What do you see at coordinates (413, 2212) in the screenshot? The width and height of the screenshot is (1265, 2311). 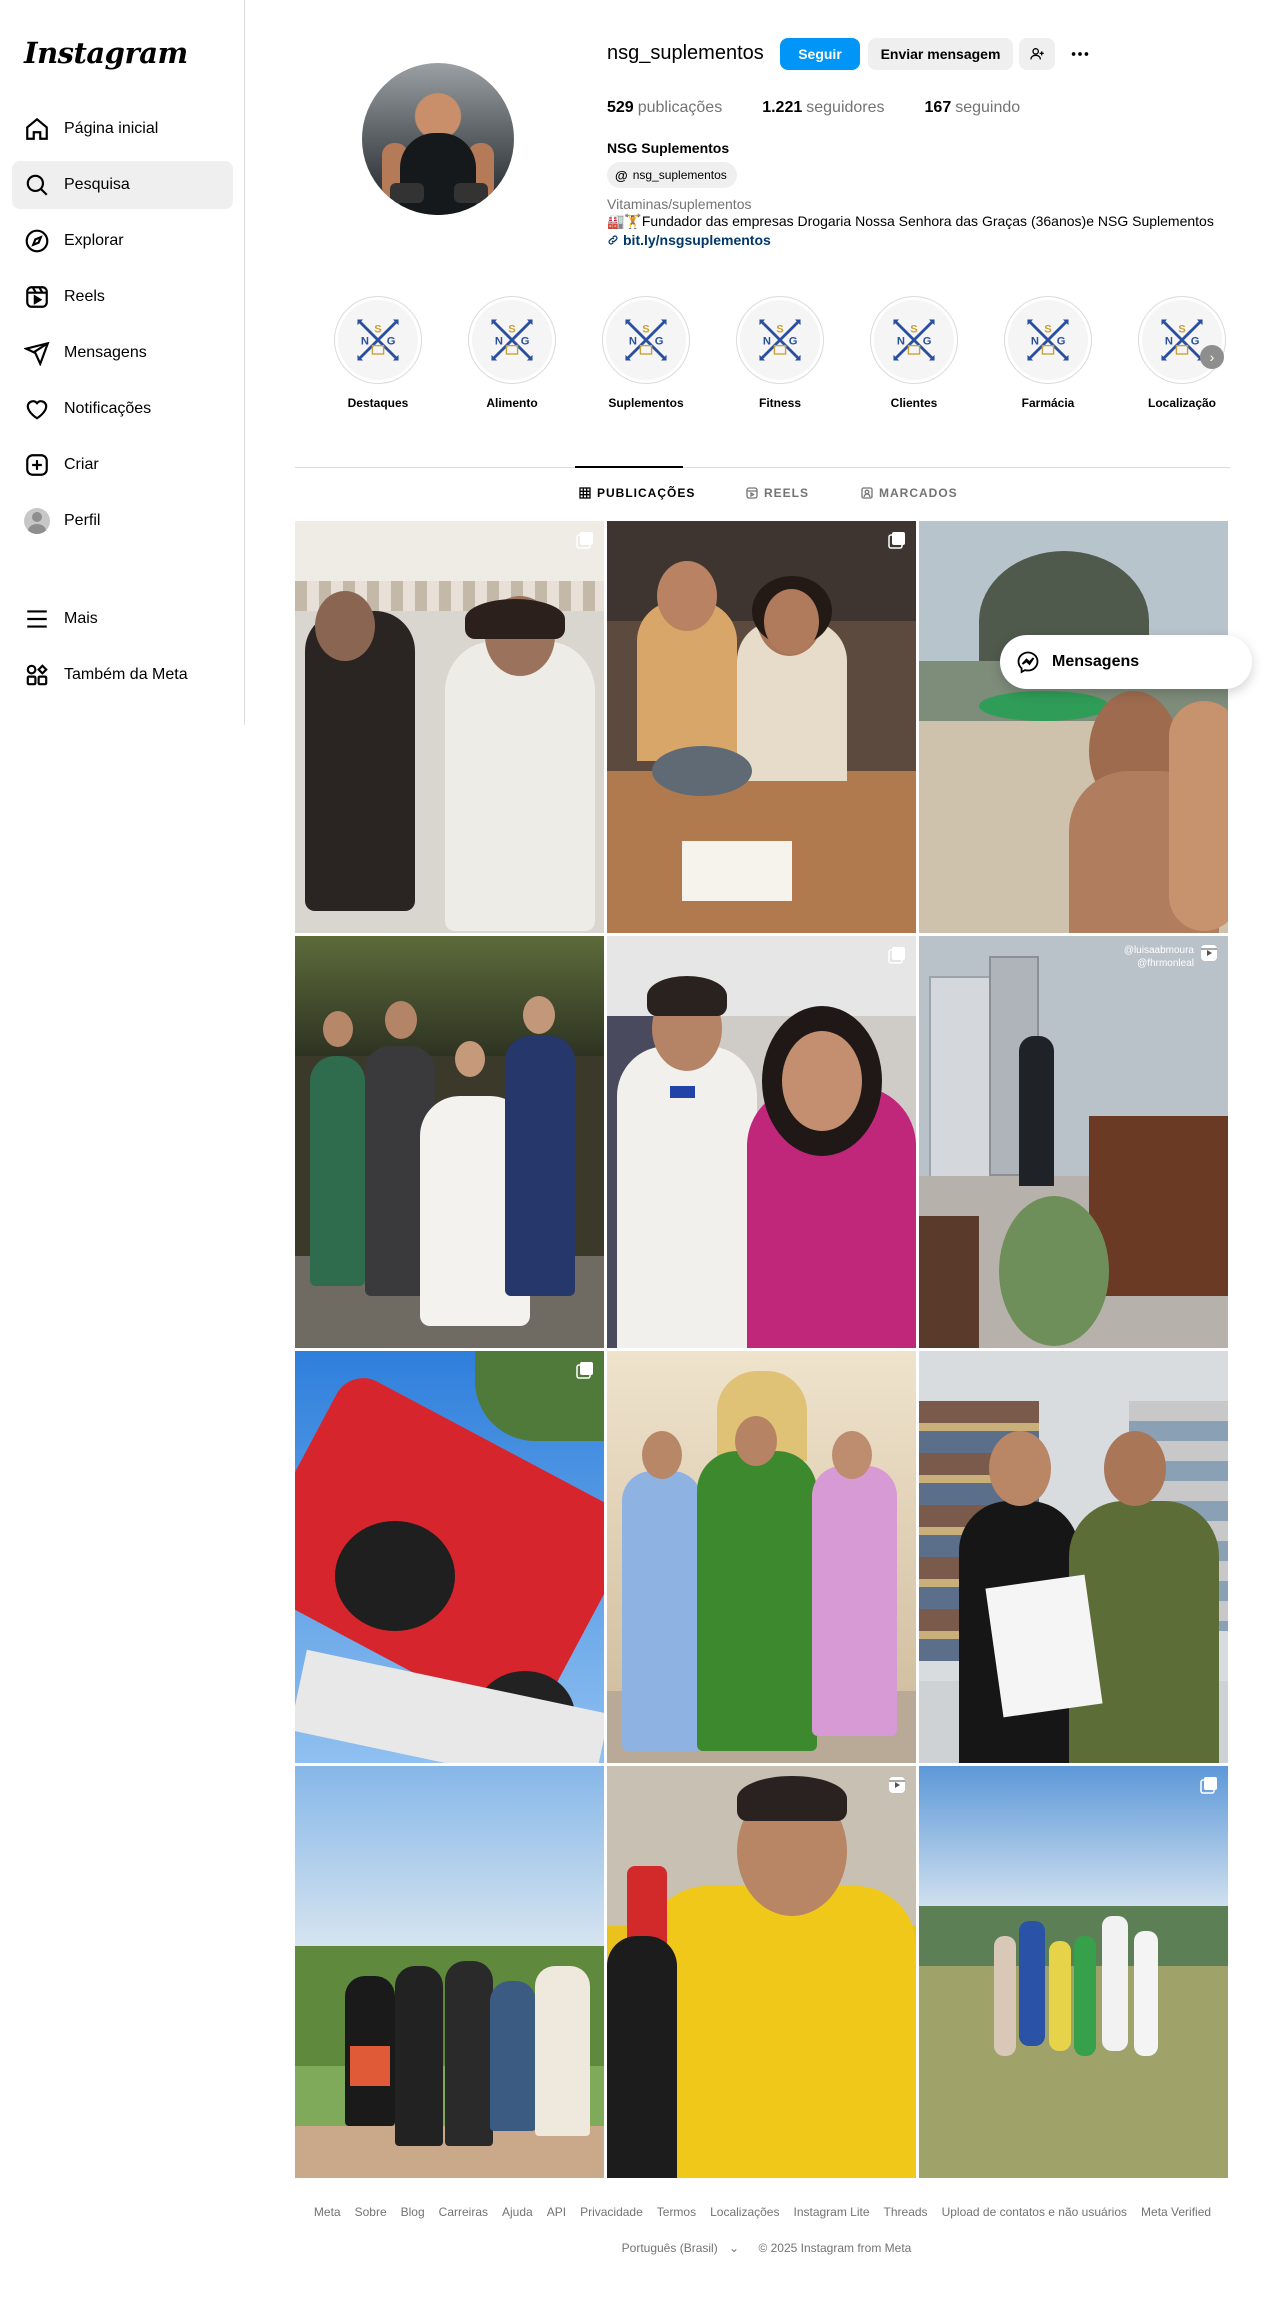 I see `footer-link: Blog` at bounding box center [413, 2212].